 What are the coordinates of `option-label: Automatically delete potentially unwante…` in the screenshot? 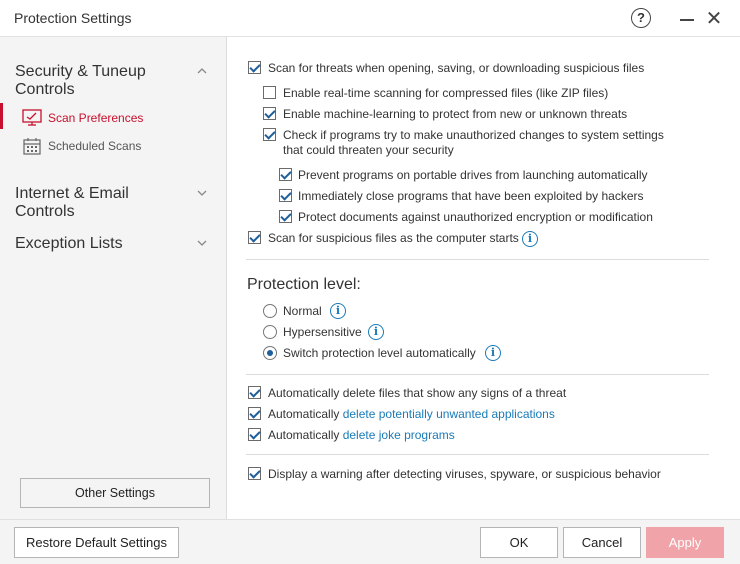 It's located at (411, 414).